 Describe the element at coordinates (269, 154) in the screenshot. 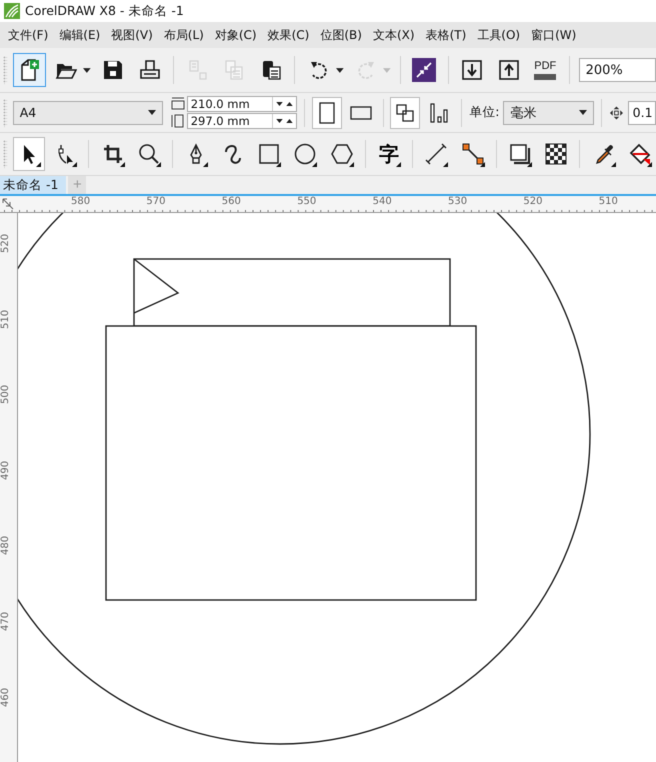

I see `rectangle-icon` at that location.